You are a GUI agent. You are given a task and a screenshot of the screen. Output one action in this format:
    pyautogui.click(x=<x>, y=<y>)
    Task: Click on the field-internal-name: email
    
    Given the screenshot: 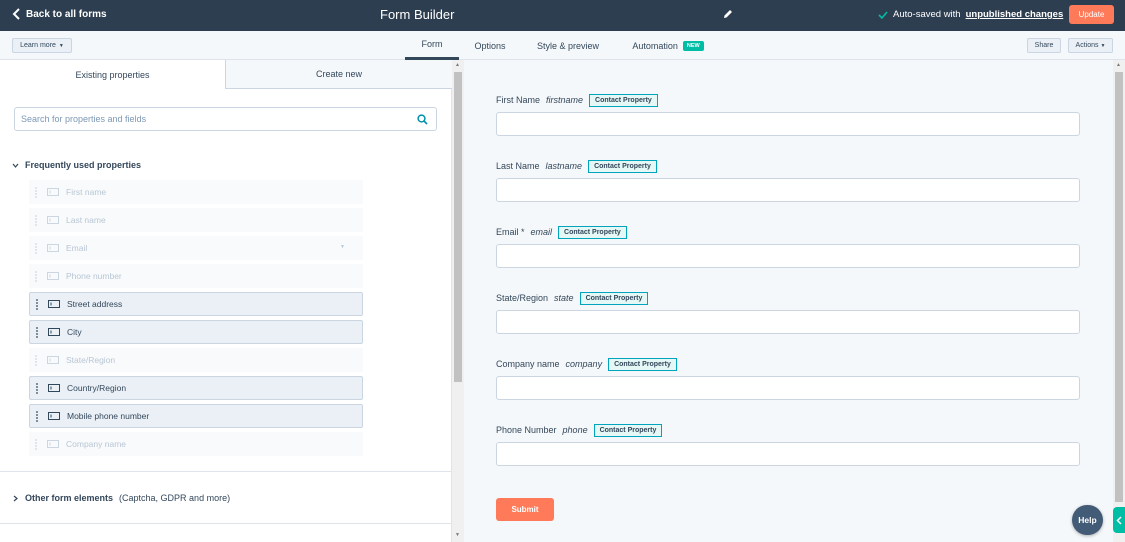 What is the action you would take?
    pyautogui.click(x=541, y=232)
    